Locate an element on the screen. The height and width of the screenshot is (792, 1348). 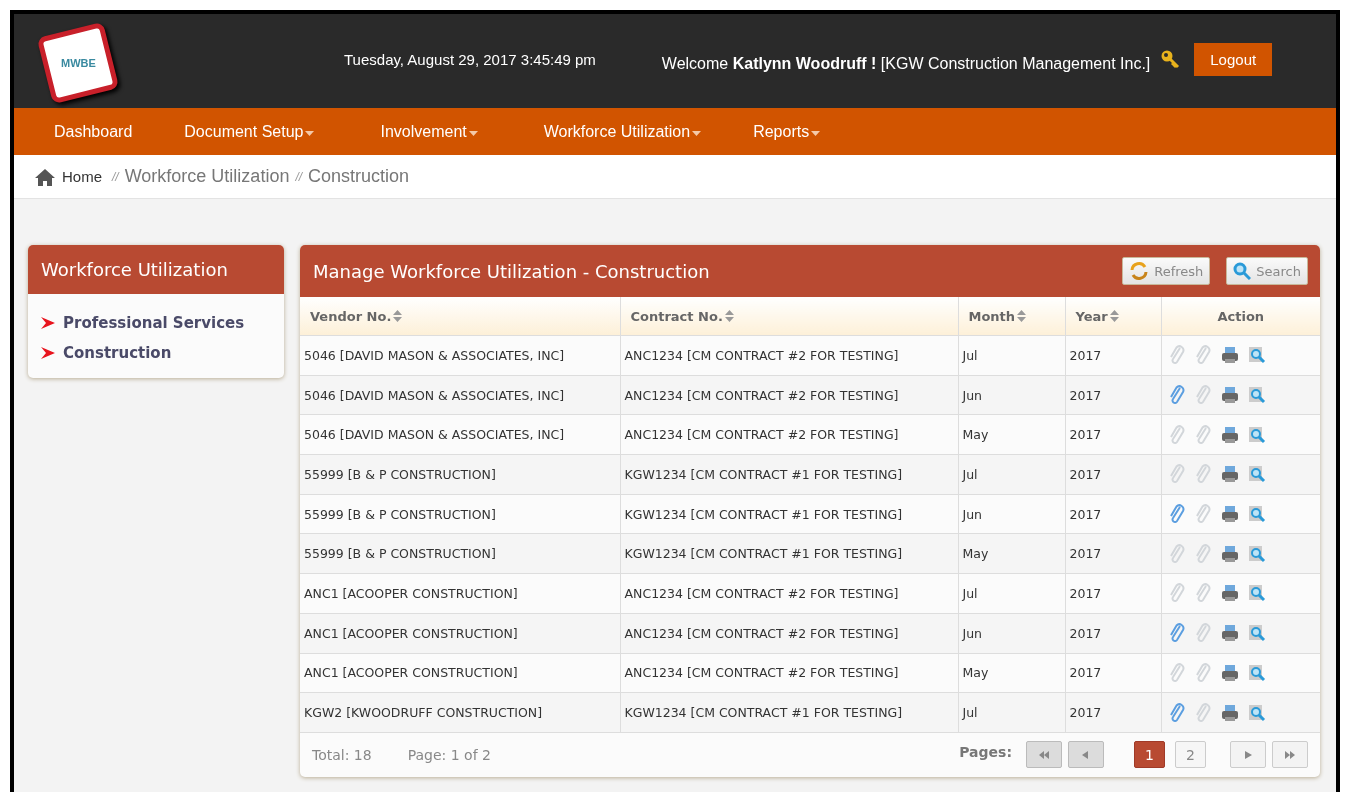
double-triangle-icon is located at coordinates (1290, 754).